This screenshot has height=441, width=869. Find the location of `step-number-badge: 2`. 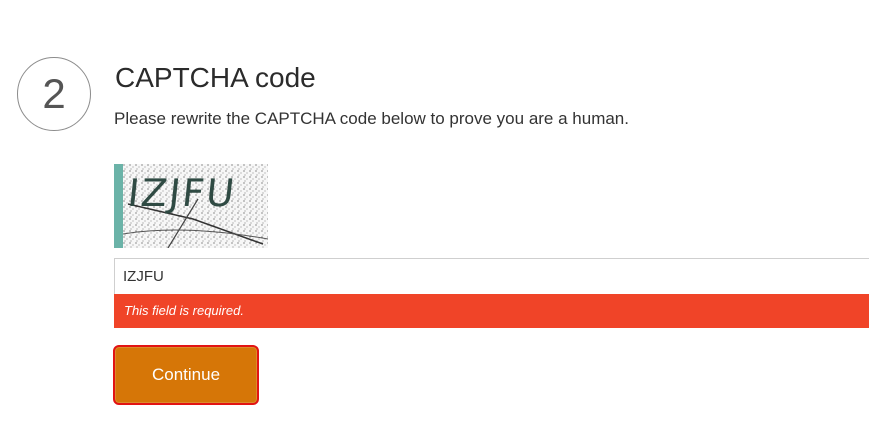

step-number-badge: 2 is located at coordinates (54, 94).